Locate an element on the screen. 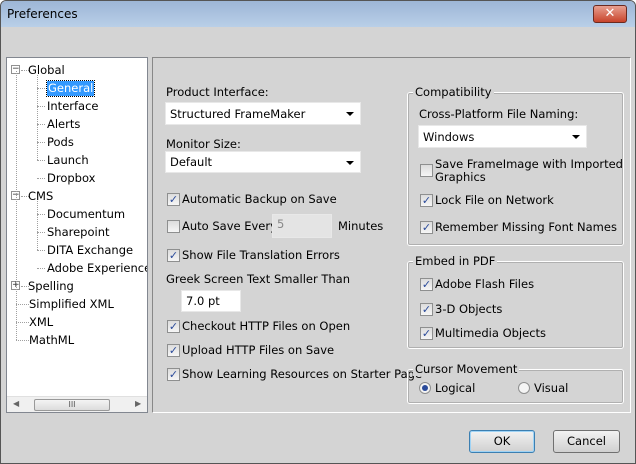 The width and height of the screenshot is (636, 464). save-frameimage-label: Save FrameImage with Imported is located at coordinates (529, 164).